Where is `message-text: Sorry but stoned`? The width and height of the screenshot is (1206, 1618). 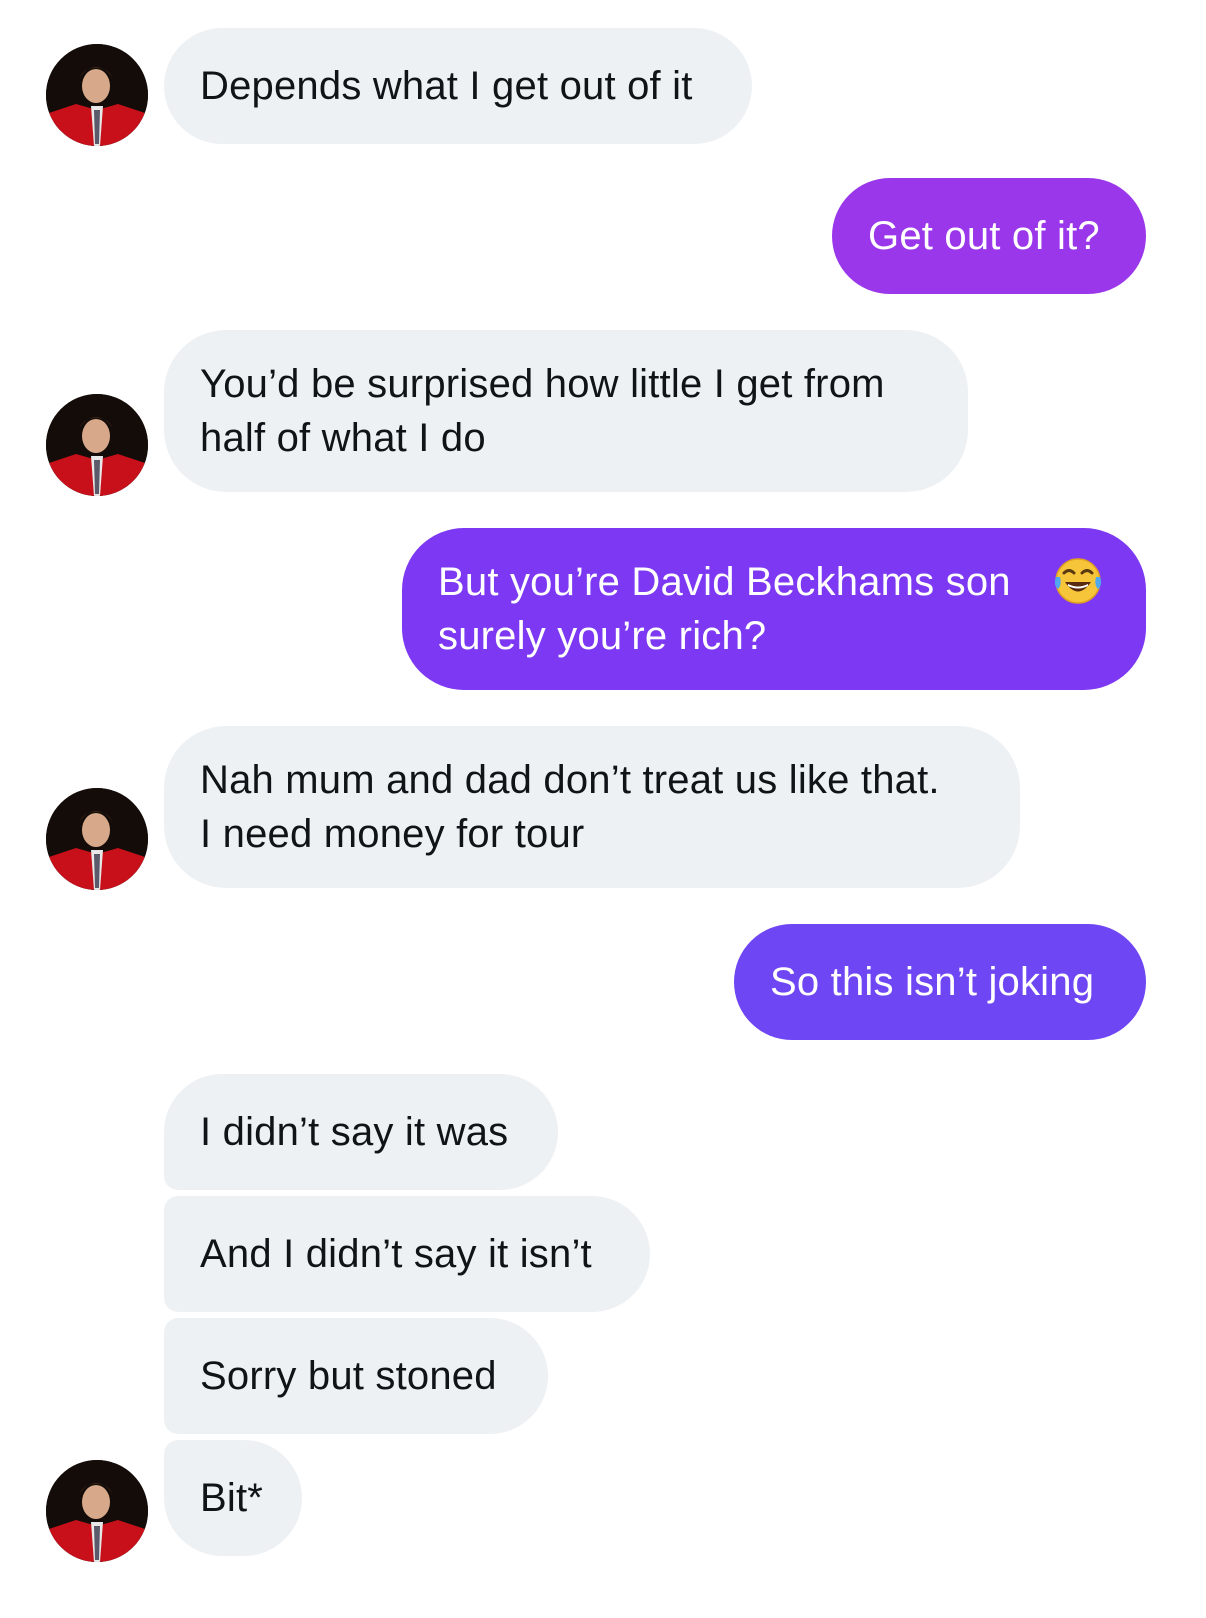 message-text: Sorry but stoned is located at coordinates (348, 1376).